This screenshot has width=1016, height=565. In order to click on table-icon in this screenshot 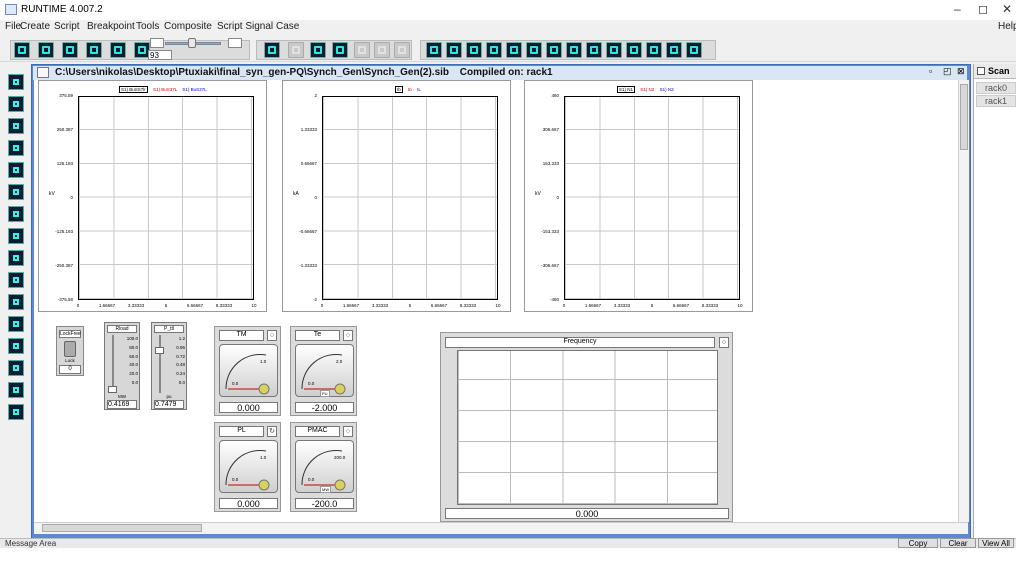, I will do `click(674, 50)`.